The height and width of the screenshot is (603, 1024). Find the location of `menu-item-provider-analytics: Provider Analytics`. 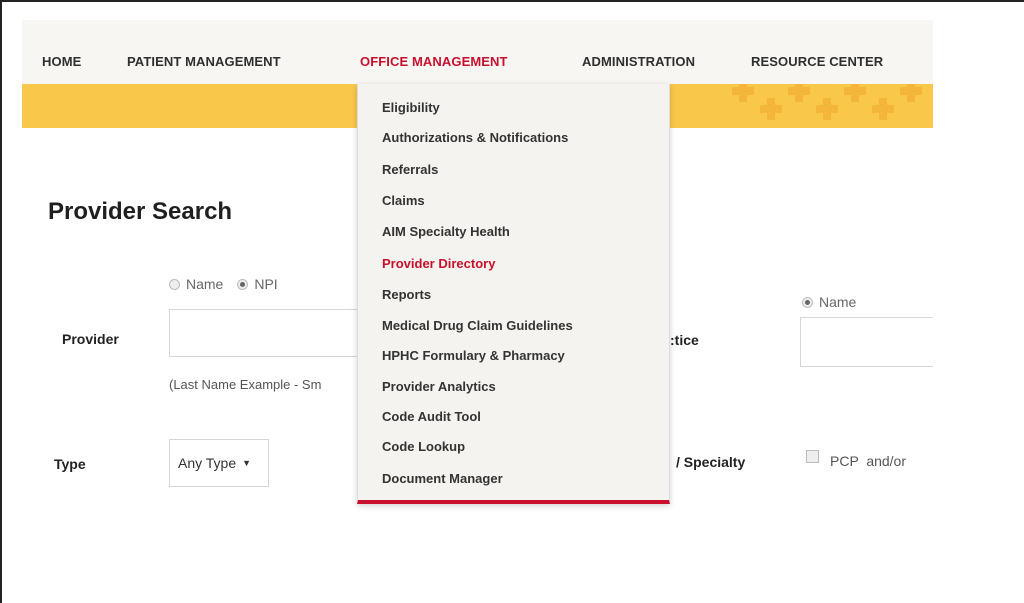

menu-item-provider-analytics: Provider Analytics is located at coordinates (439, 386).